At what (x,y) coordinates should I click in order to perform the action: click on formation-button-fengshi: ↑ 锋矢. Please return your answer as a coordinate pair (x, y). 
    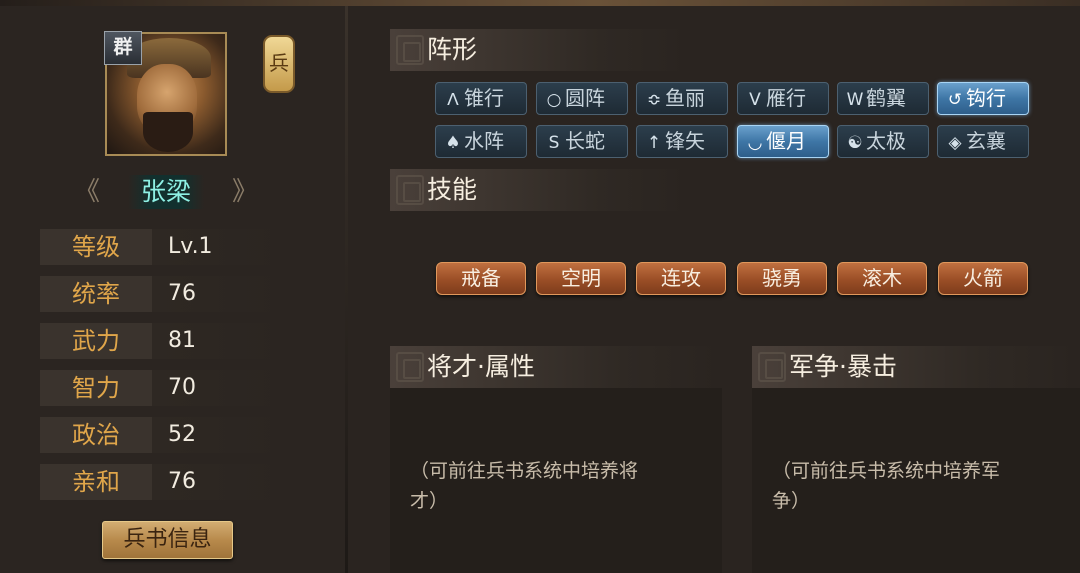
    Looking at the image, I should click on (682, 141).